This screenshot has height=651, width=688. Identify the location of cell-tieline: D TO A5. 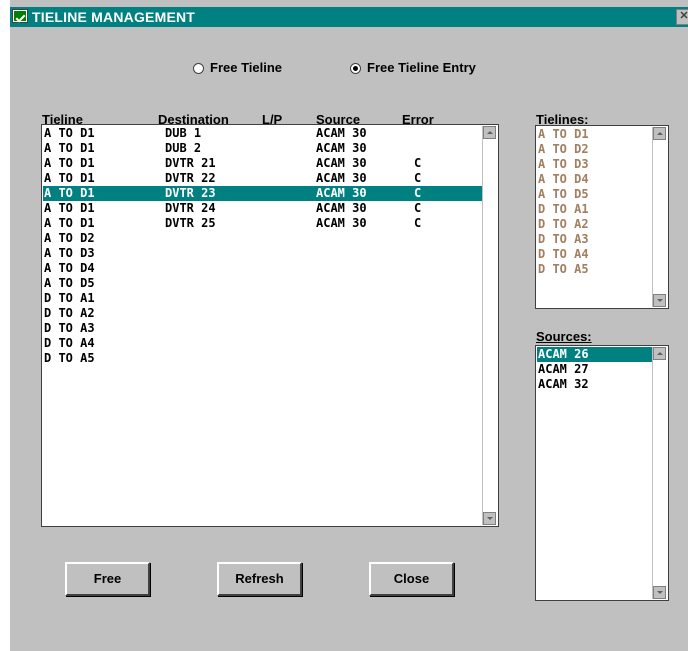
(69, 358).